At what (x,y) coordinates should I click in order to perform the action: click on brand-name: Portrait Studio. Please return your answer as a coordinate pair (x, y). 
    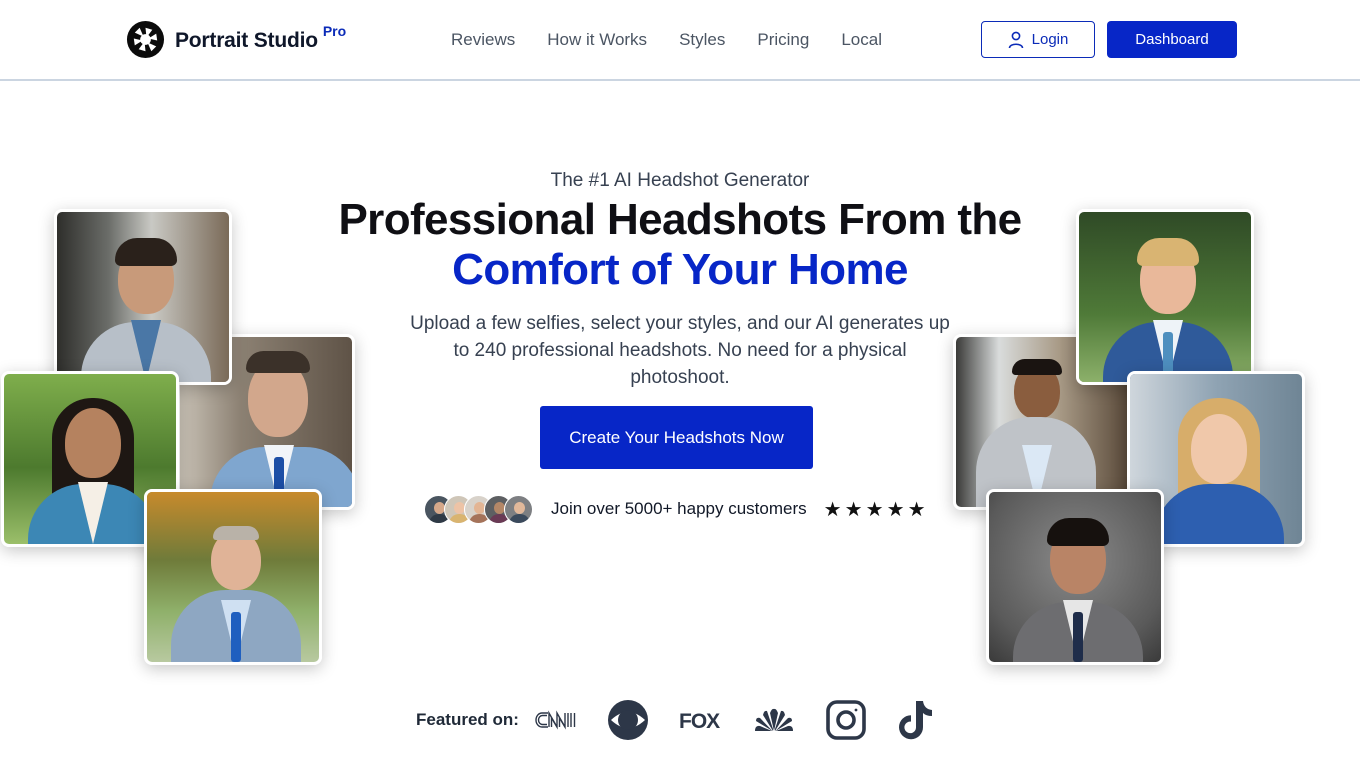
    Looking at the image, I should click on (246, 40).